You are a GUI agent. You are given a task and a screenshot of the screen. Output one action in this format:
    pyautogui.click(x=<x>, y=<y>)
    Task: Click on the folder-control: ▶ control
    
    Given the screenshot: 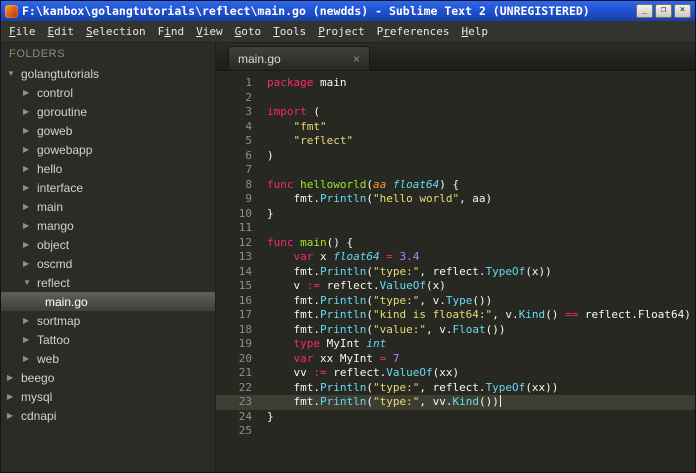 What is the action you would take?
    pyautogui.click(x=108, y=92)
    